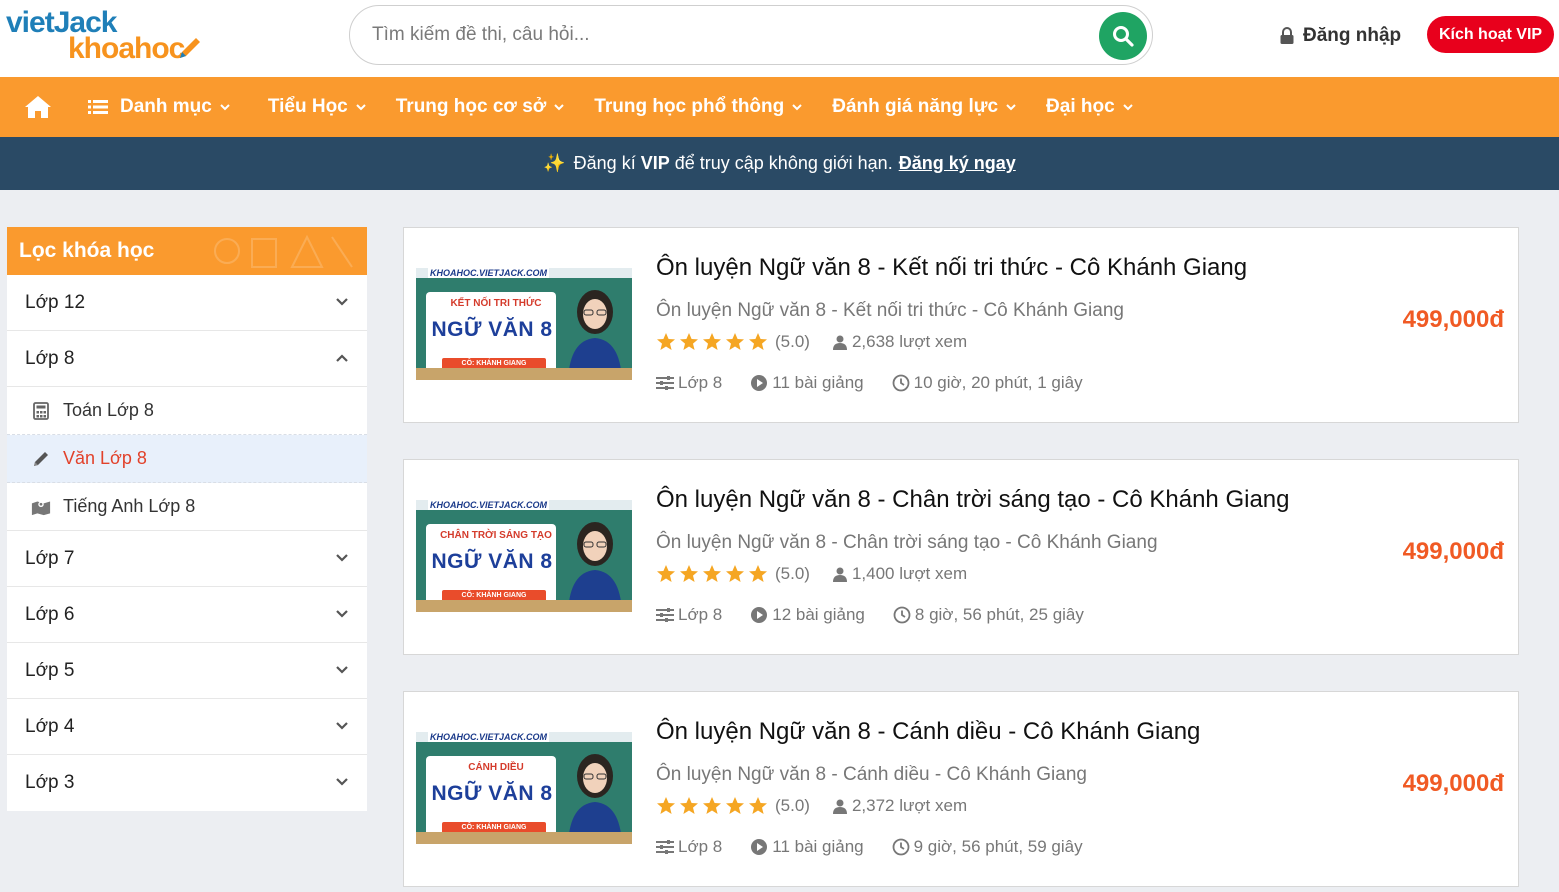  Describe the element at coordinates (187, 251) in the screenshot. I see `sidebar-title-bar: Lọc khóa học` at that location.